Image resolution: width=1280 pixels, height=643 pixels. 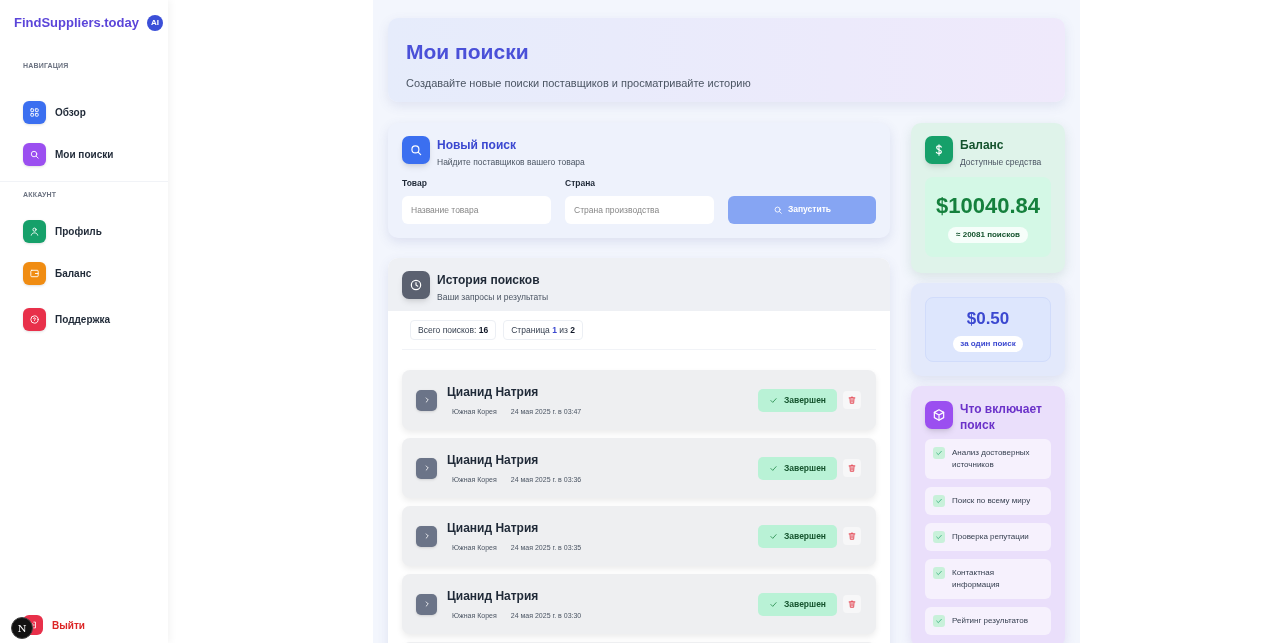 What do you see at coordinates (84, 154) in the screenshot?
I see `nav-item: Мои поиски` at bounding box center [84, 154].